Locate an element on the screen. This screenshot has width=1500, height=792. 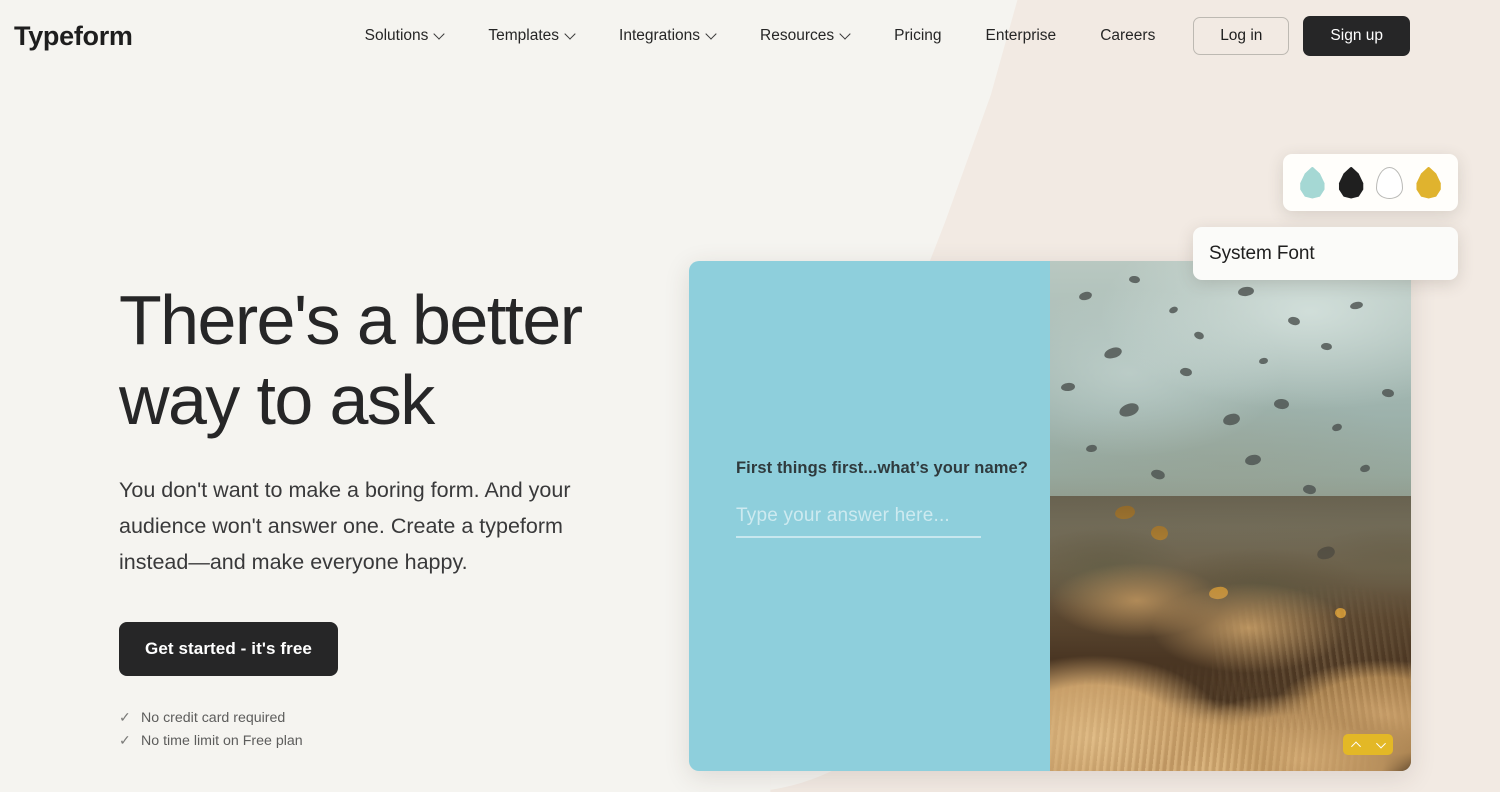
nav-item-label: Careers is located at coordinates (1128, 35).